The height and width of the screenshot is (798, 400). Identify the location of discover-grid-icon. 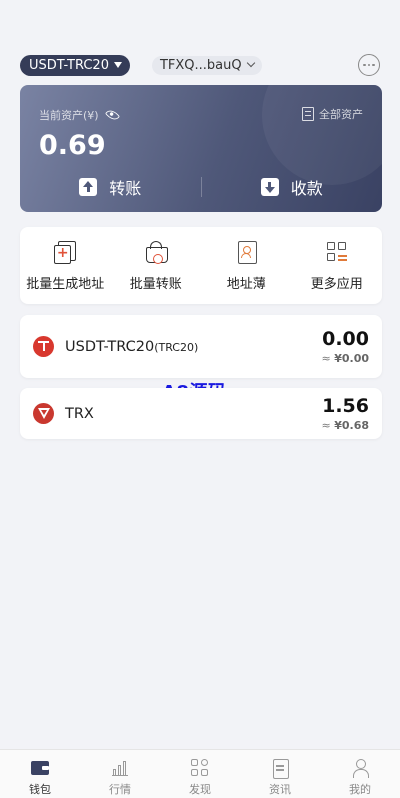
(200, 768).